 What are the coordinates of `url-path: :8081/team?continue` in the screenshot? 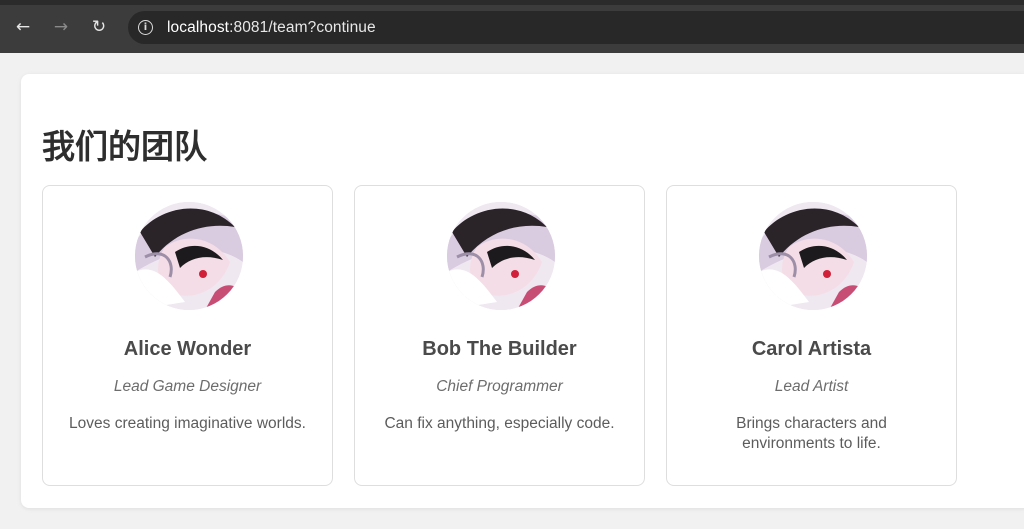 It's located at (302, 27).